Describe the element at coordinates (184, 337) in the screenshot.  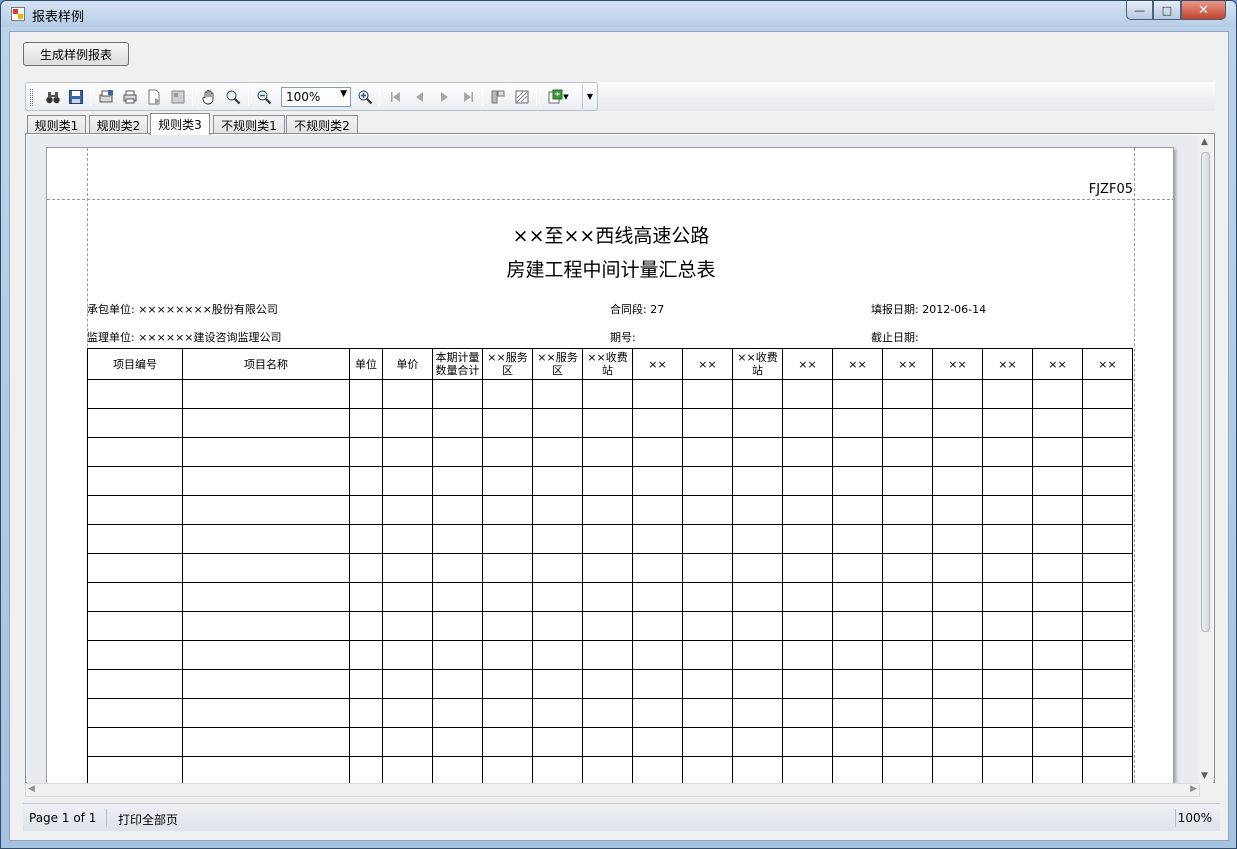
I see `supervisor-label: 监理单位: ××××××建设咨询监理公司` at that location.